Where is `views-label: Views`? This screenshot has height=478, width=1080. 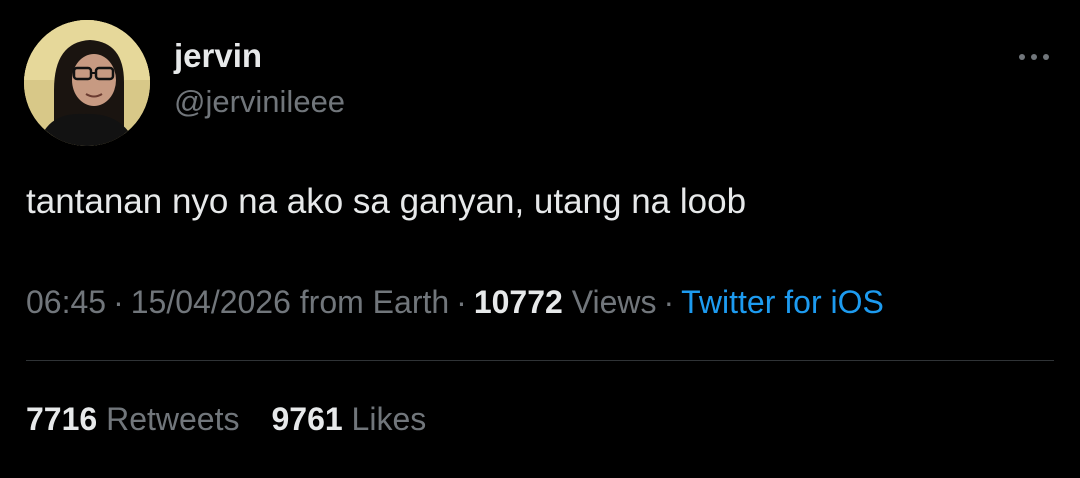
views-label: Views is located at coordinates (614, 302).